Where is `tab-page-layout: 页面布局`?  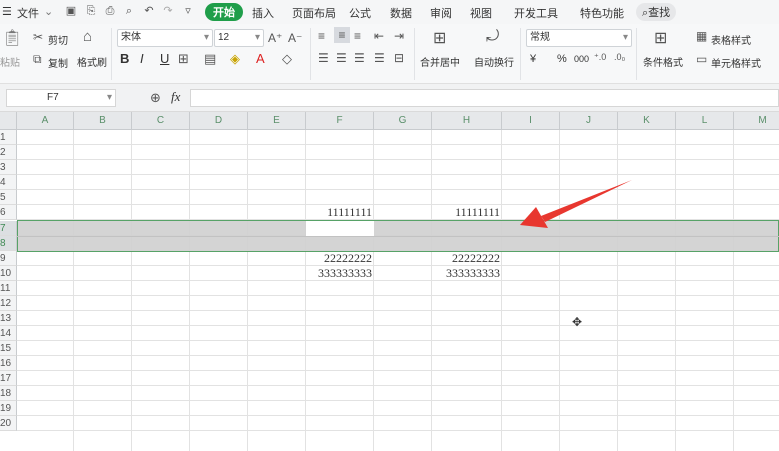
tab-page-layout: 页面布局 is located at coordinates (314, 13).